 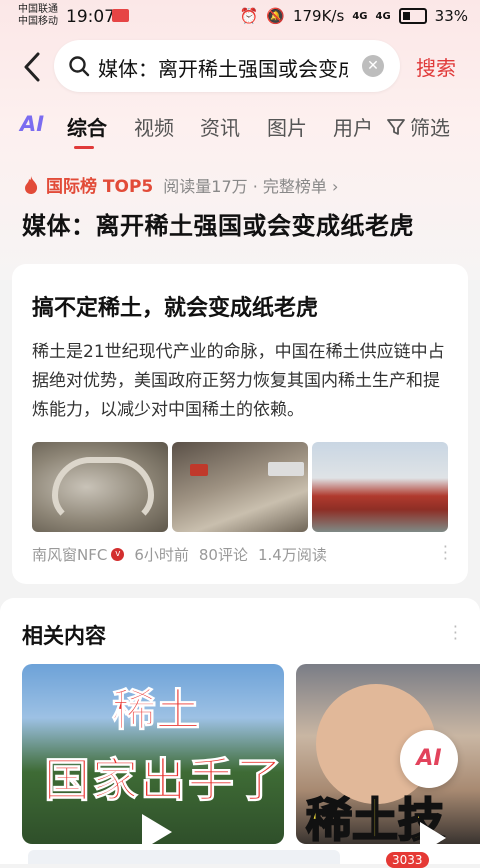 What do you see at coordinates (223, 555) in the screenshot?
I see `article-comments: 80评论` at bounding box center [223, 555].